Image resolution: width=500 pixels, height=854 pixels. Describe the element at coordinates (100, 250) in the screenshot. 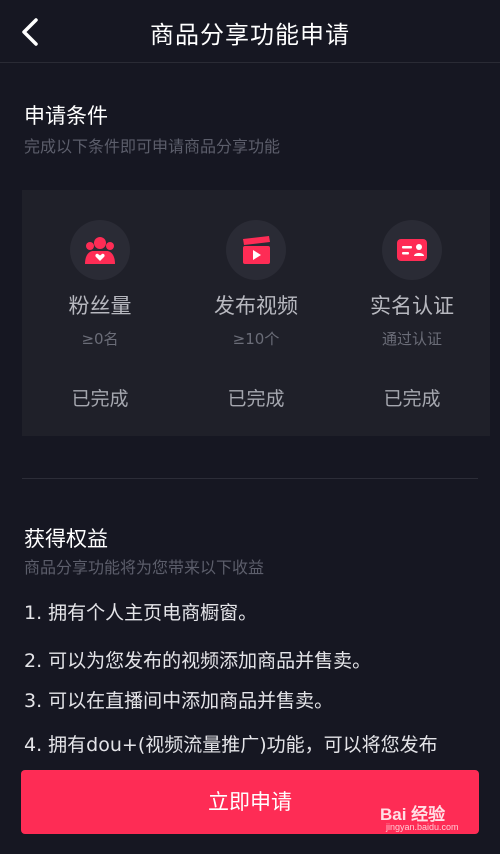

I see `fans-icon` at that location.